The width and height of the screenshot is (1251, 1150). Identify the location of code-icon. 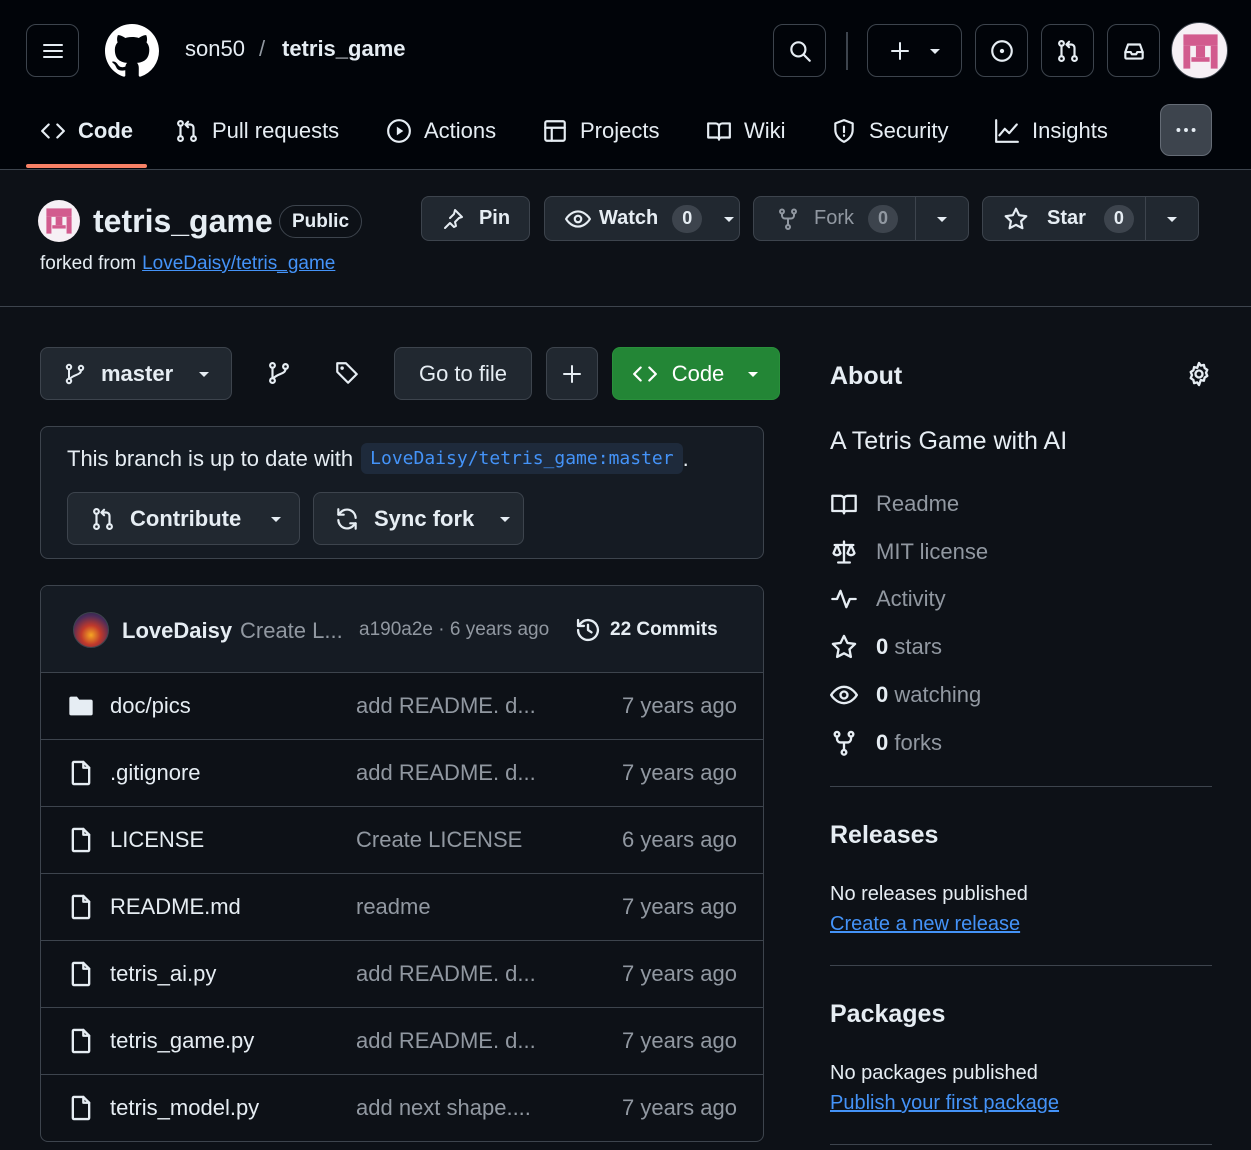
(53, 131).